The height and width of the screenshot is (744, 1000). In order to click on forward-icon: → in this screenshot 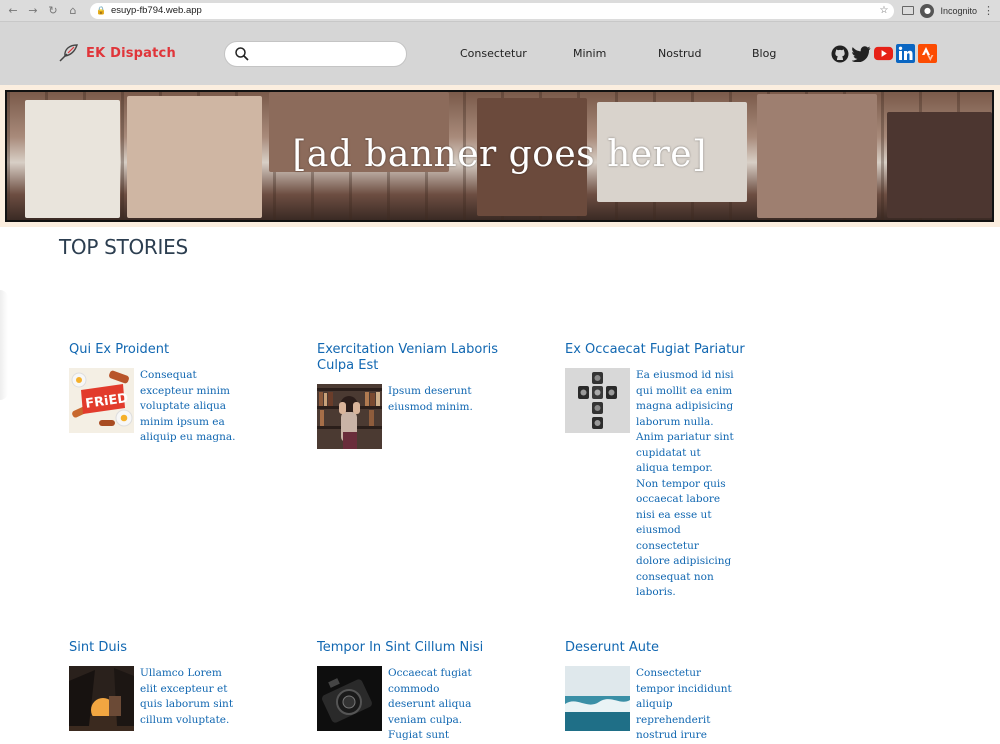, I will do `click(33, 11)`.